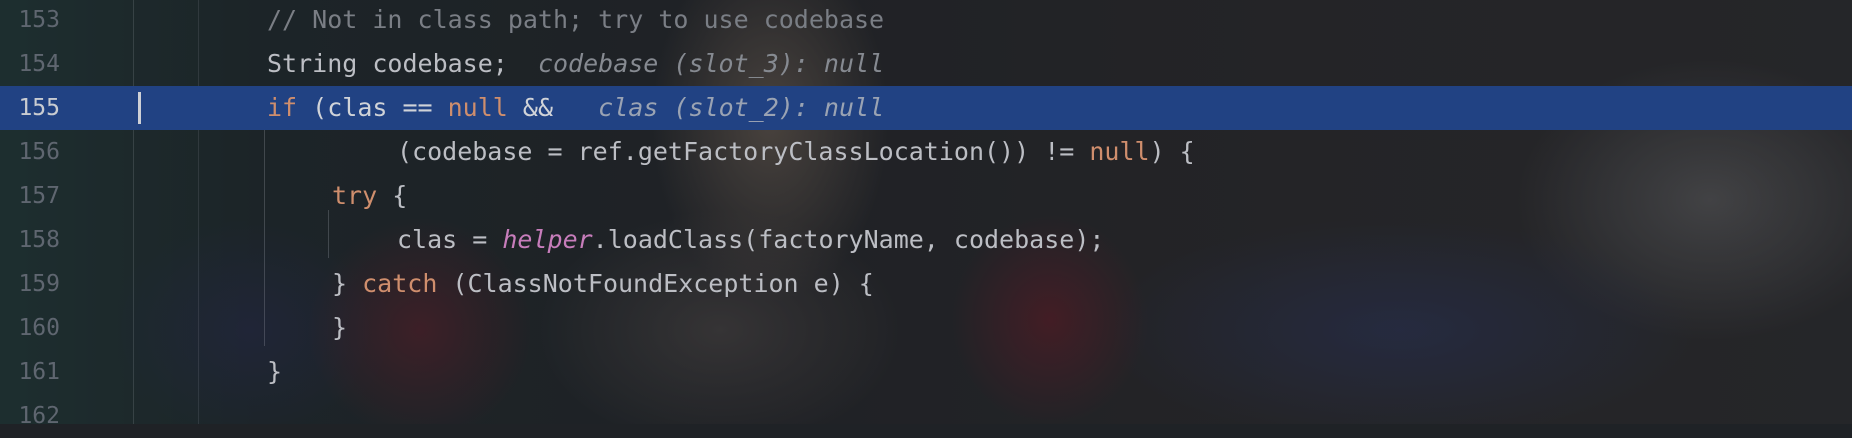 This screenshot has width=1852, height=438. What do you see at coordinates (711, 63) in the screenshot?
I see `inline-debug-value-hint: codebase (slot_3): null` at bounding box center [711, 63].